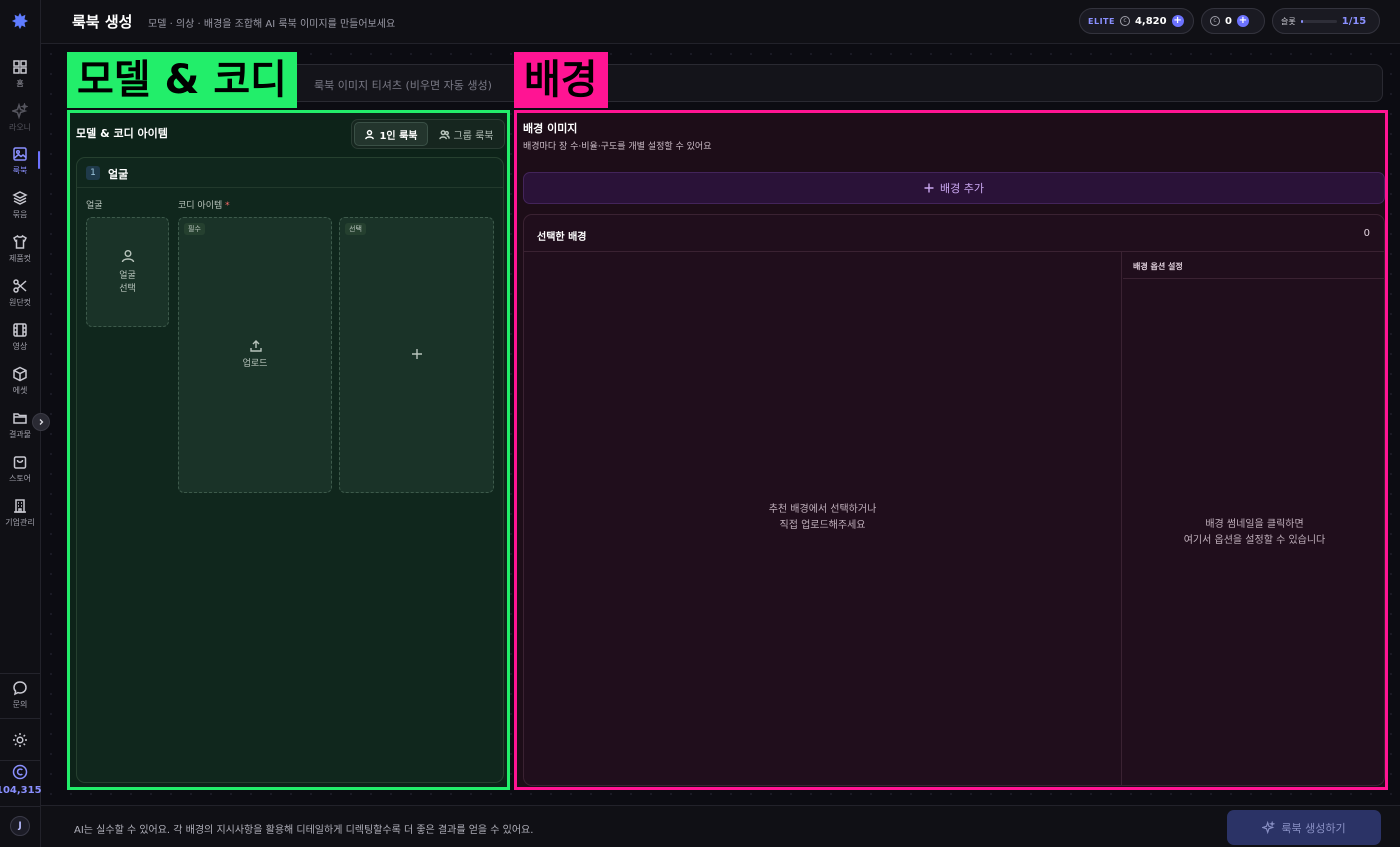 The height and width of the screenshot is (847, 1400). Describe the element at coordinates (398, 136) in the screenshot. I see `single-lookbook-label: 1인 룩북` at that location.